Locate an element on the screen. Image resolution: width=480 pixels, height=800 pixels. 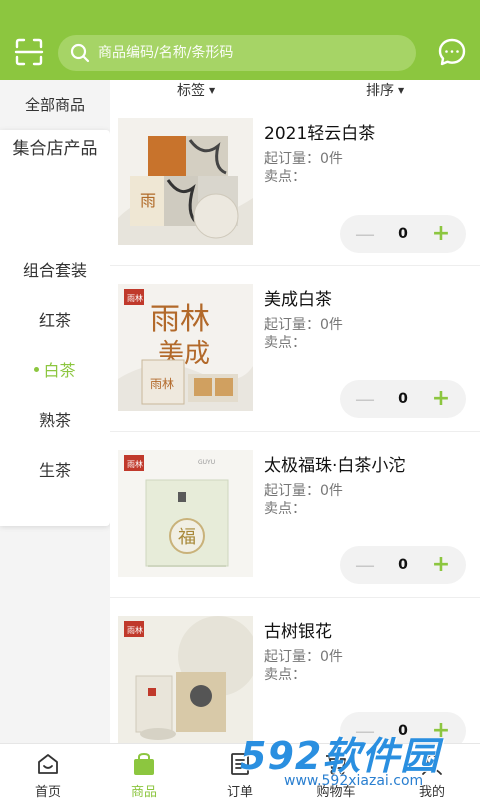
selected-dot is located at coordinates (37, 369).